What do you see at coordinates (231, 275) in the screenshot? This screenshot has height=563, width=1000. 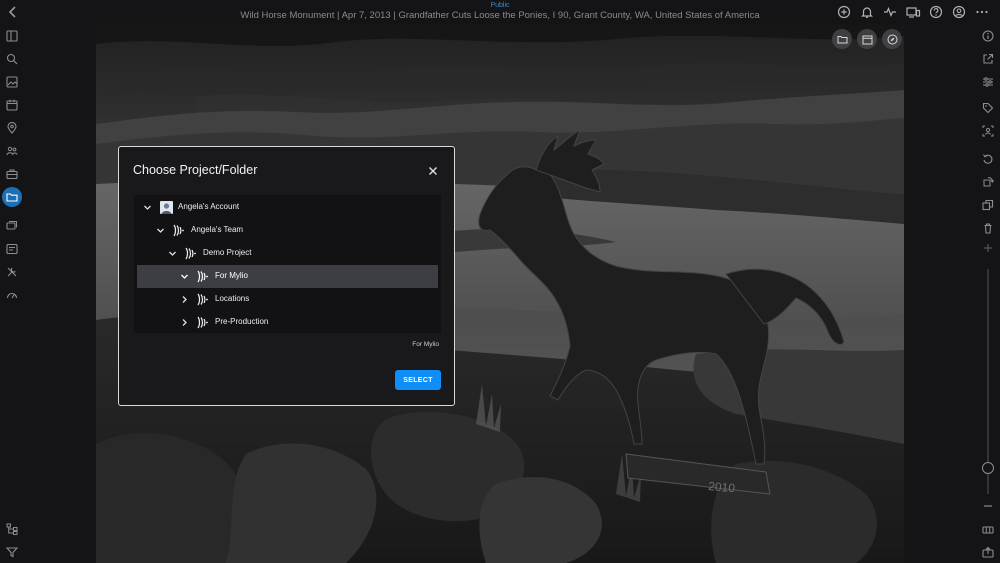 I see `tree-row-label: For Mylio` at bounding box center [231, 275].